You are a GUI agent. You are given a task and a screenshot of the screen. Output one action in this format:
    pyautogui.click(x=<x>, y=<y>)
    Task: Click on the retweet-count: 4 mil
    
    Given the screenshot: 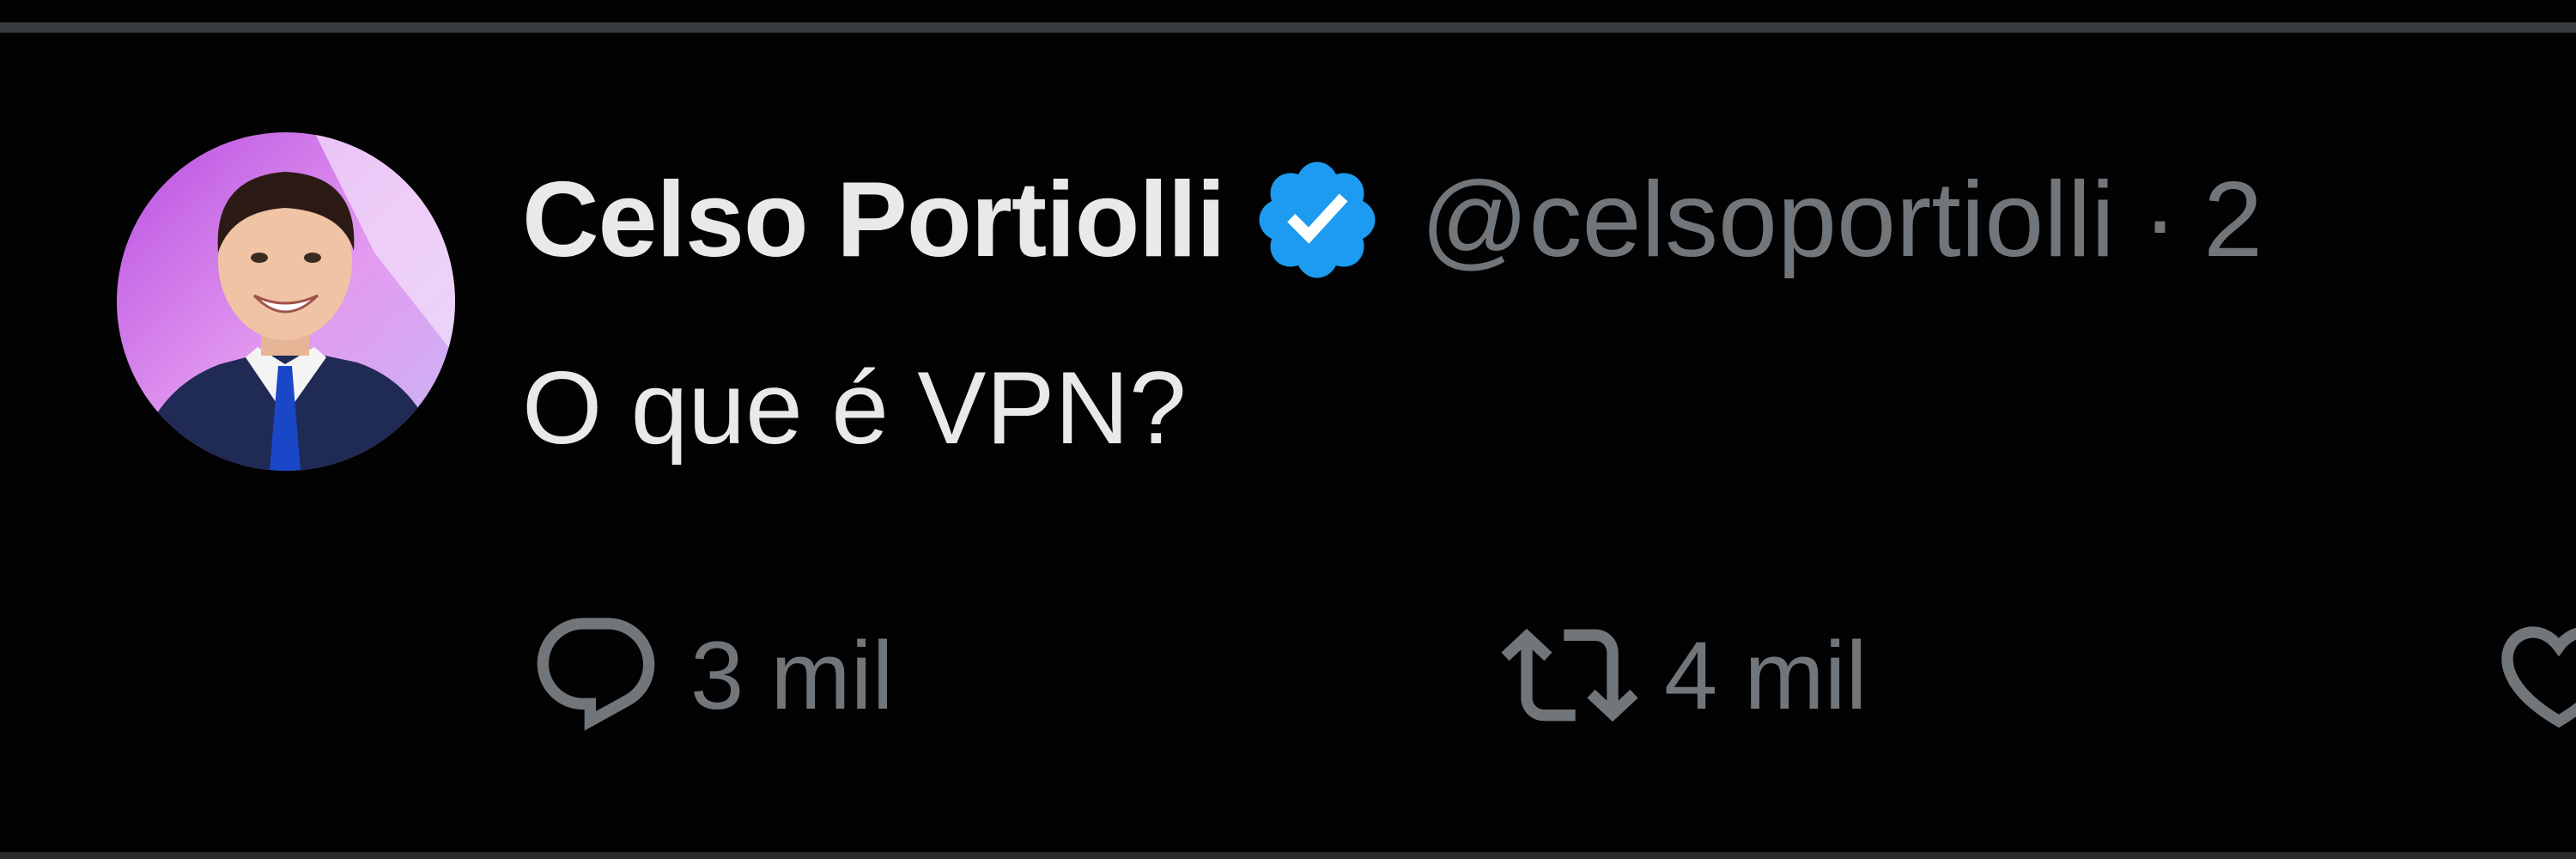 What is the action you would take?
    pyautogui.click(x=1766, y=675)
    